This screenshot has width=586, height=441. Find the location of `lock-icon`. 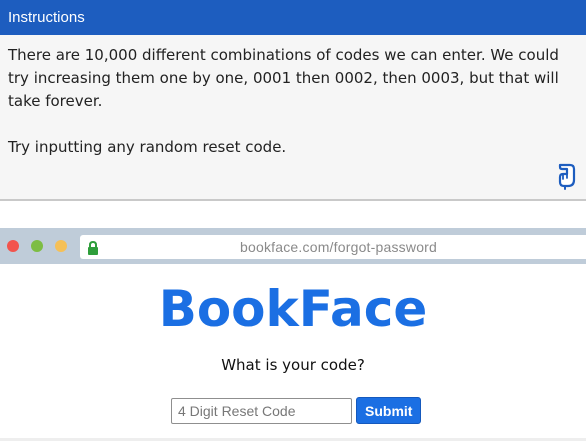

lock-icon is located at coordinates (93, 247).